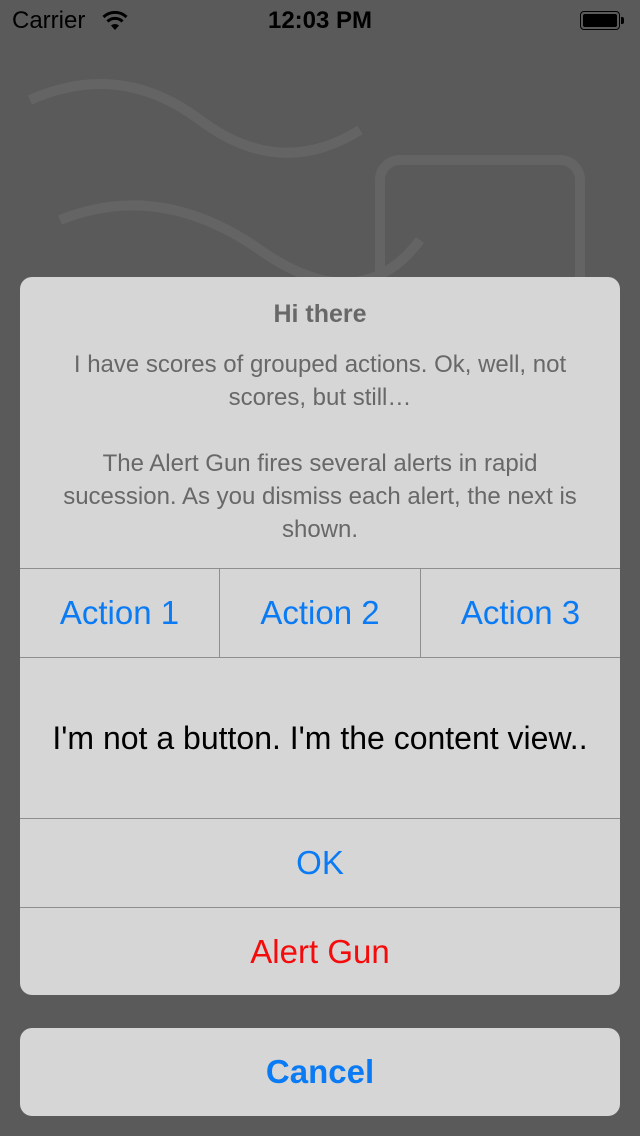 The height and width of the screenshot is (1136, 640). I want to click on status-bar: Carrier 12:03 PM, so click(320, 20).